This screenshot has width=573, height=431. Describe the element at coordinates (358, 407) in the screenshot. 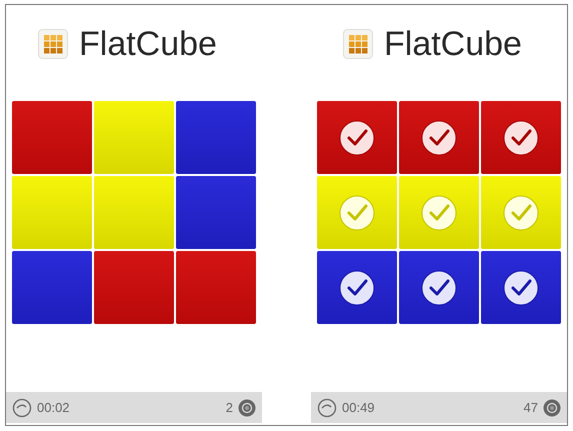

I see `timer-text: 00:49` at that location.